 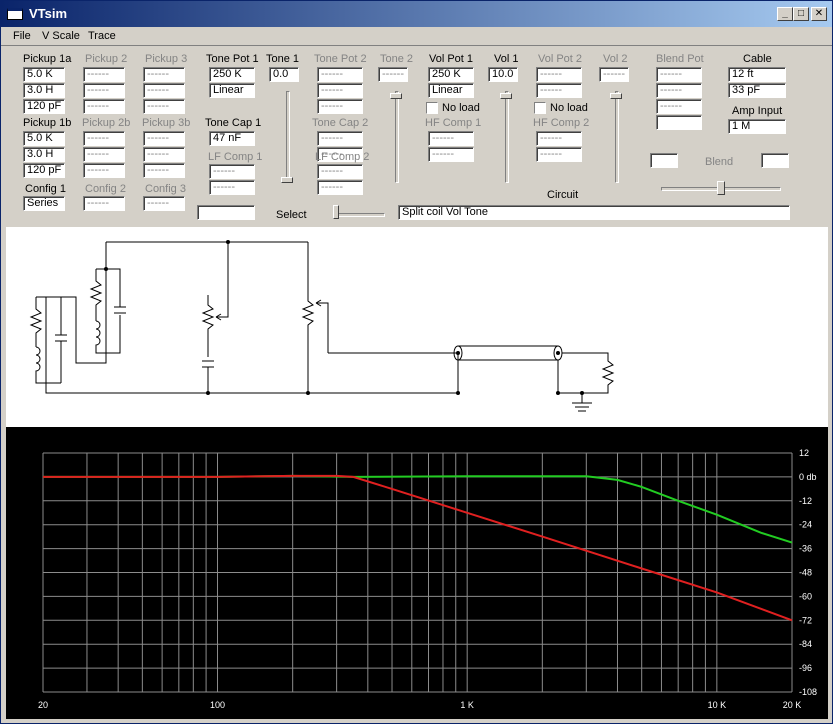 I want to click on maximize-button: □, so click(x=801, y=14).